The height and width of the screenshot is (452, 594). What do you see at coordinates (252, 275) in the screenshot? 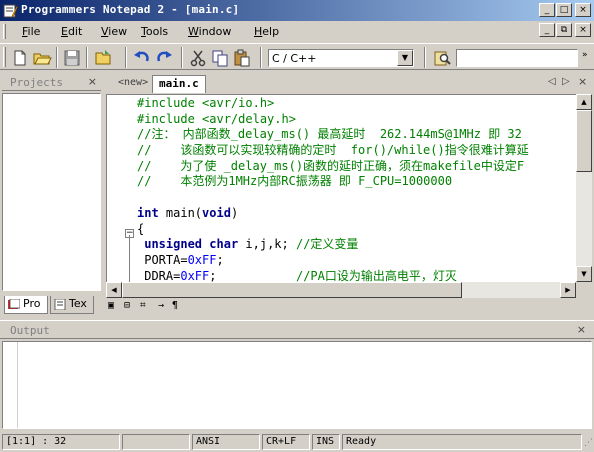
I see `code-token-nrm: ;` at bounding box center [252, 275].